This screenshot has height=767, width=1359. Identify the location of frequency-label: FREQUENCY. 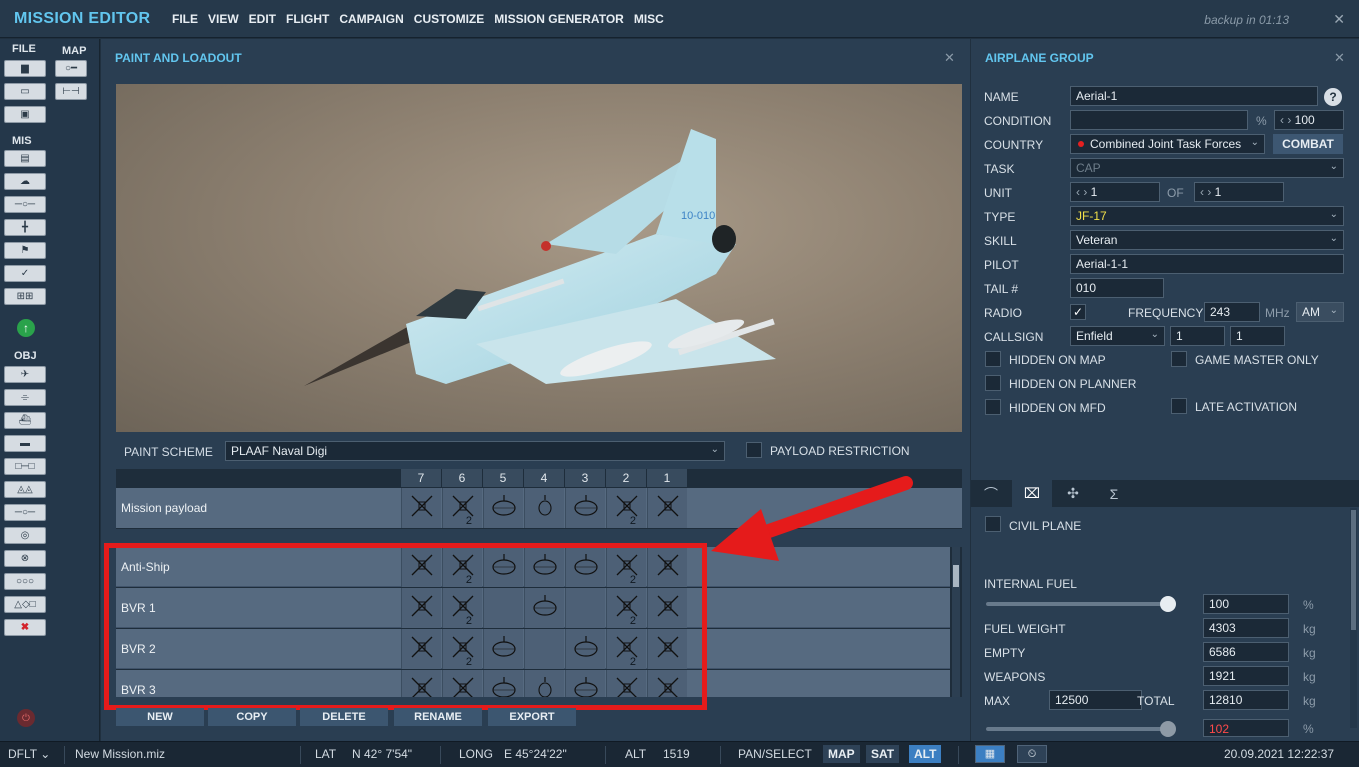
(1166, 313).